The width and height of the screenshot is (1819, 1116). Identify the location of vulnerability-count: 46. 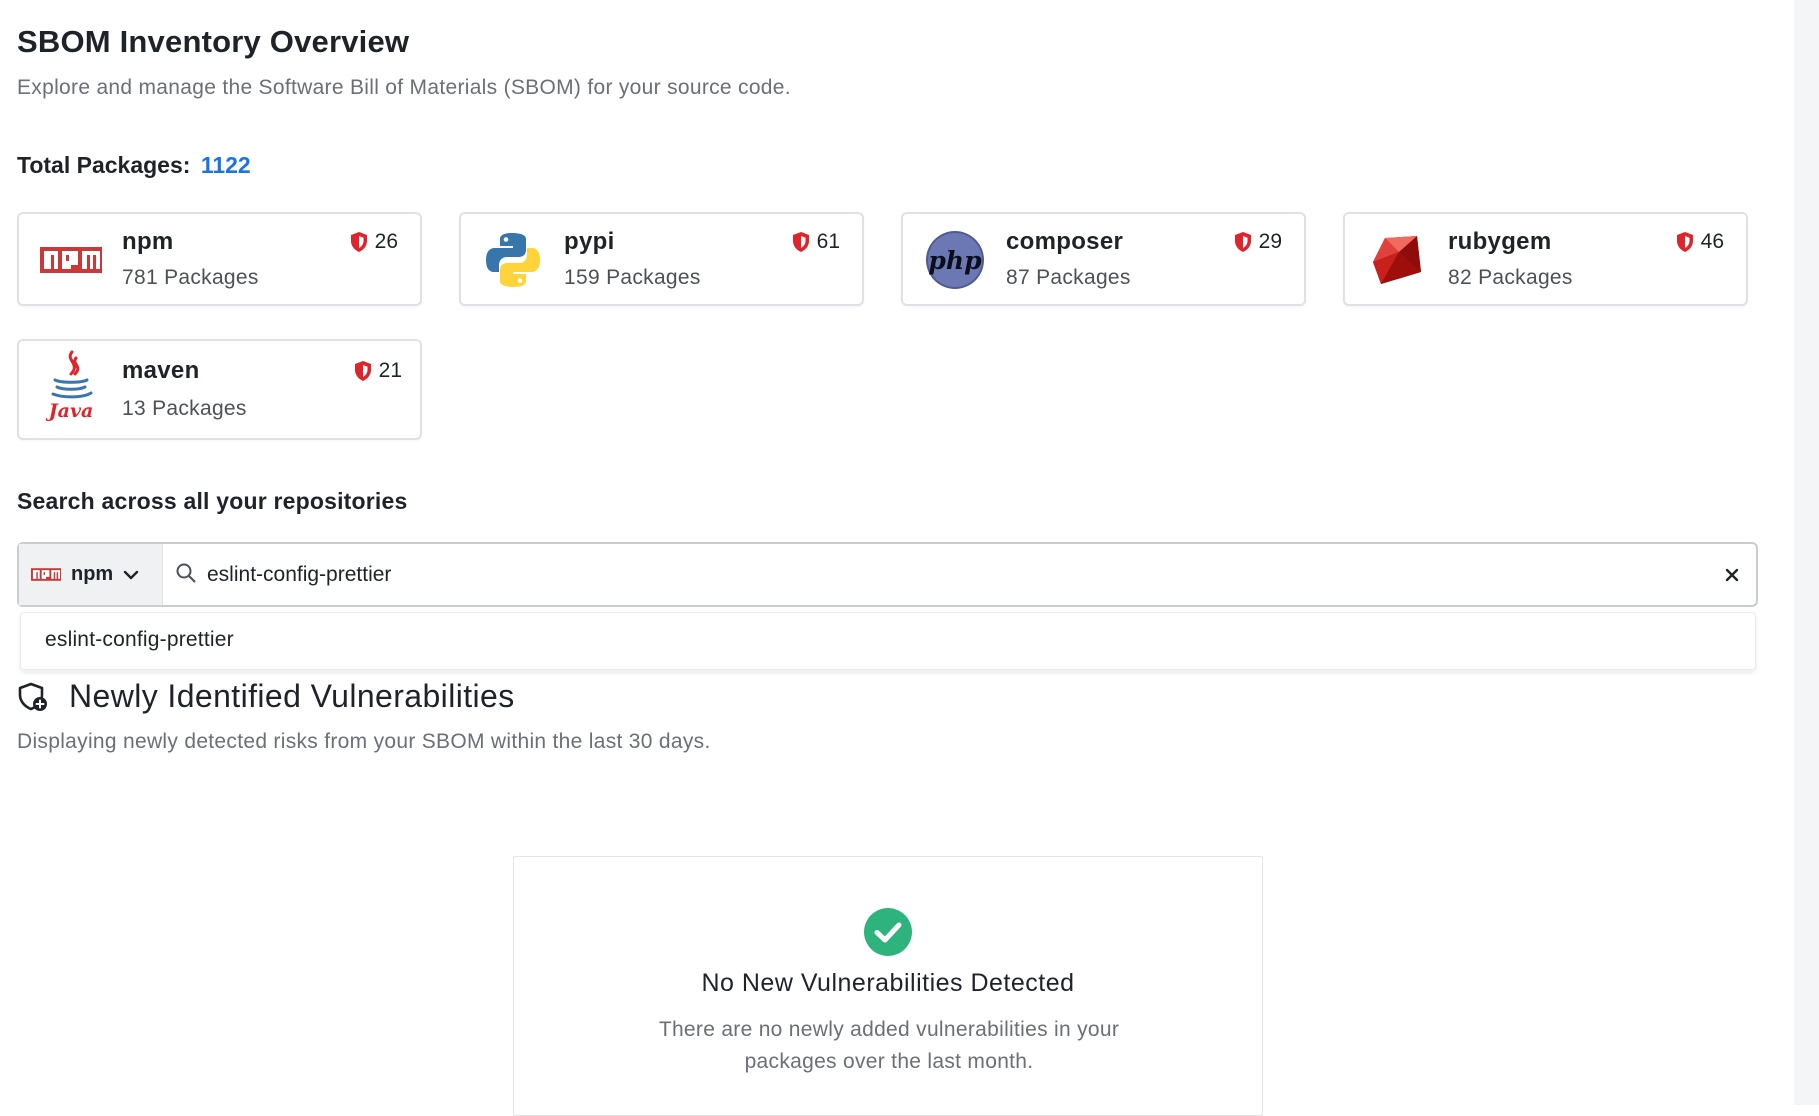
(1700, 242).